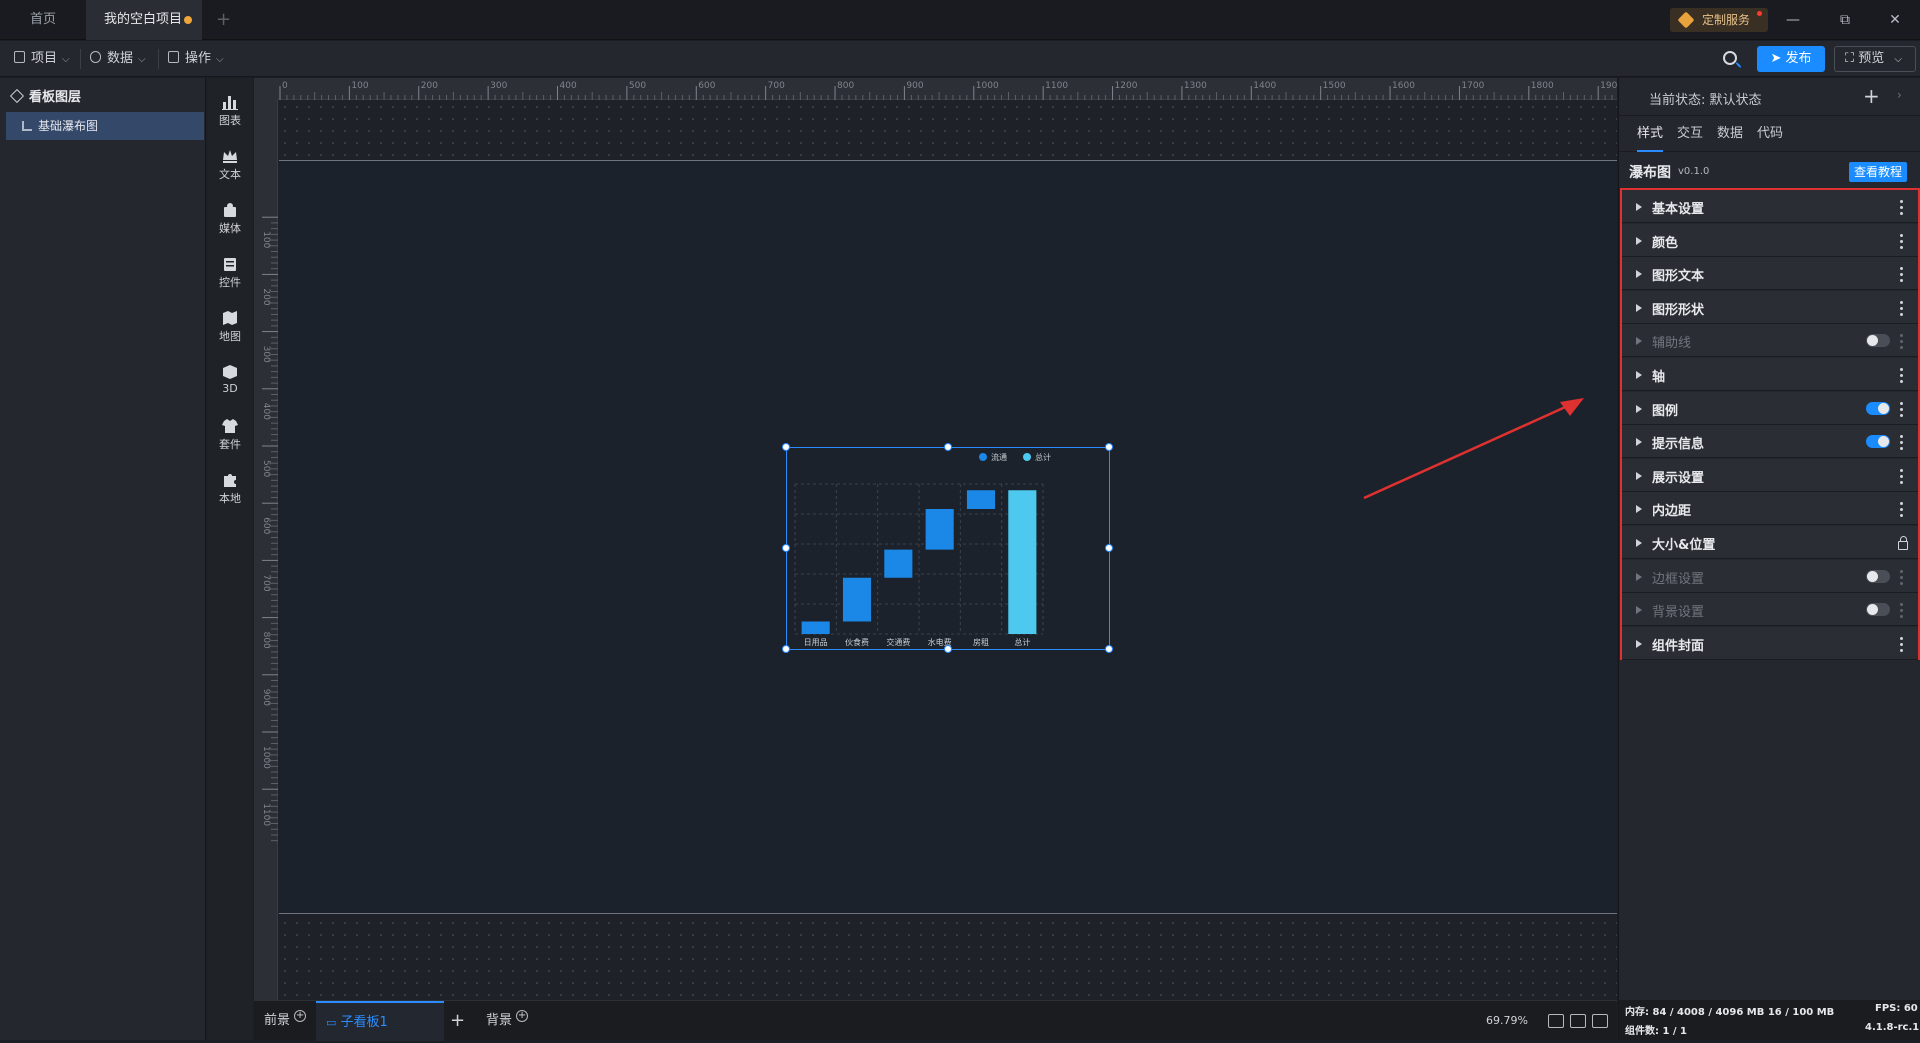 The height and width of the screenshot is (1043, 1920). Describe the element at coordinates (1770, 374) in the screenshot. I see `section-5: 轴` at that location.